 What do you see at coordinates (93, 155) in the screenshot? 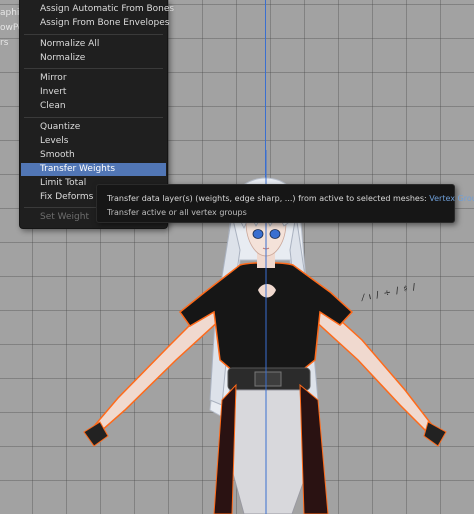
I see `menu-item-smooth: Smooth` at bounding box center [93, 155].